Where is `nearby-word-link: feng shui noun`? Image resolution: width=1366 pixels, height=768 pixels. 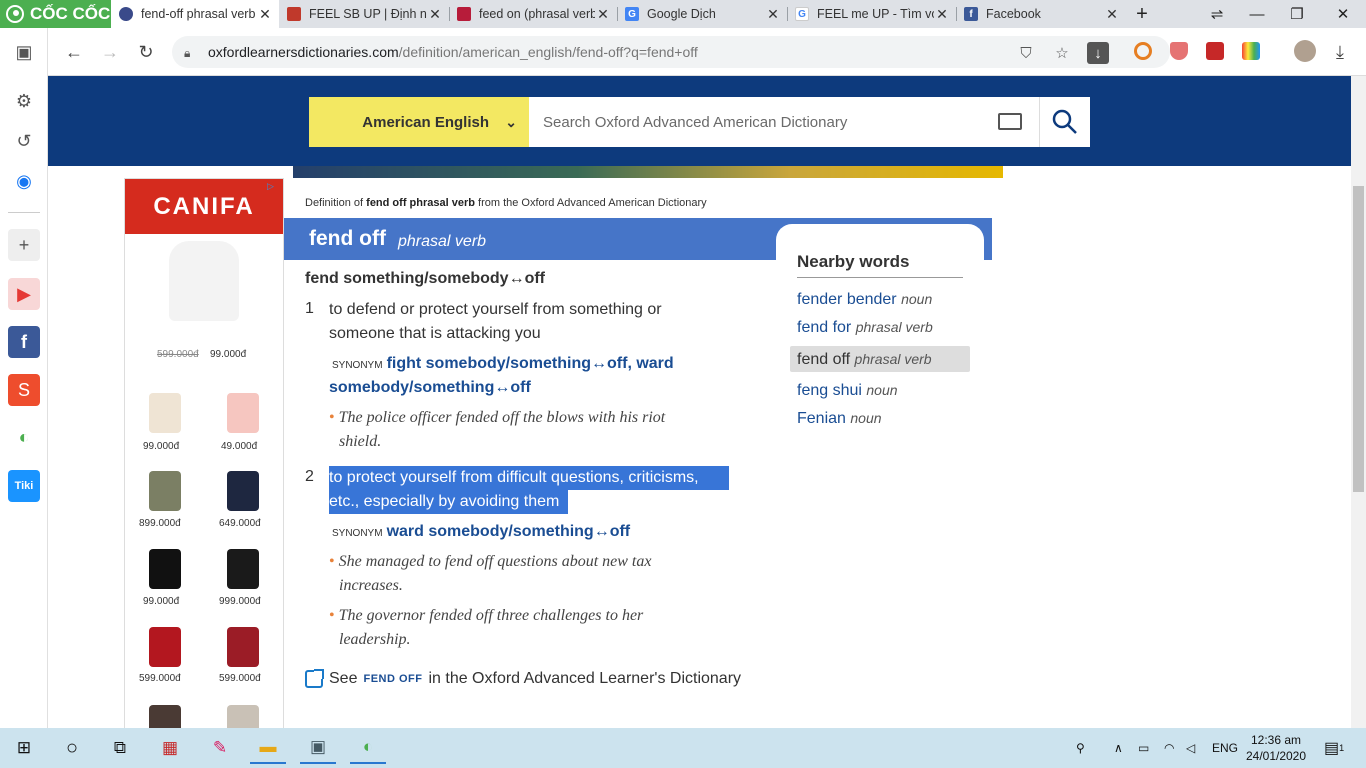 nearby-word-link: feng shui noun is located at coordinates (880, 390).